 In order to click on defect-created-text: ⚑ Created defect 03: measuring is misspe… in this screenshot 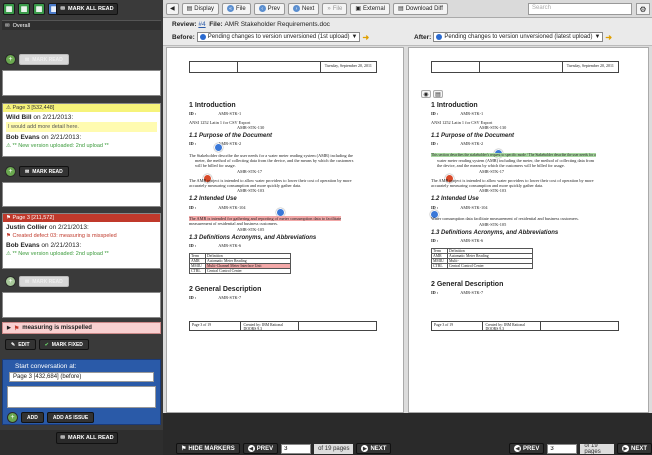, I will do `click(61, 236)`.